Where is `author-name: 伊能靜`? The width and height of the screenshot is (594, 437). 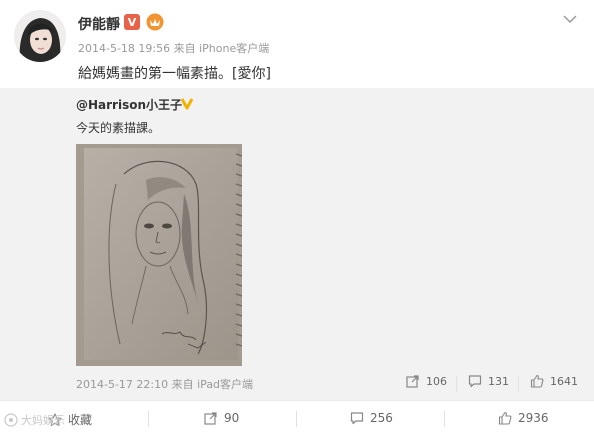
author-name: 伊能靜 is located at coordinates (99, 24).